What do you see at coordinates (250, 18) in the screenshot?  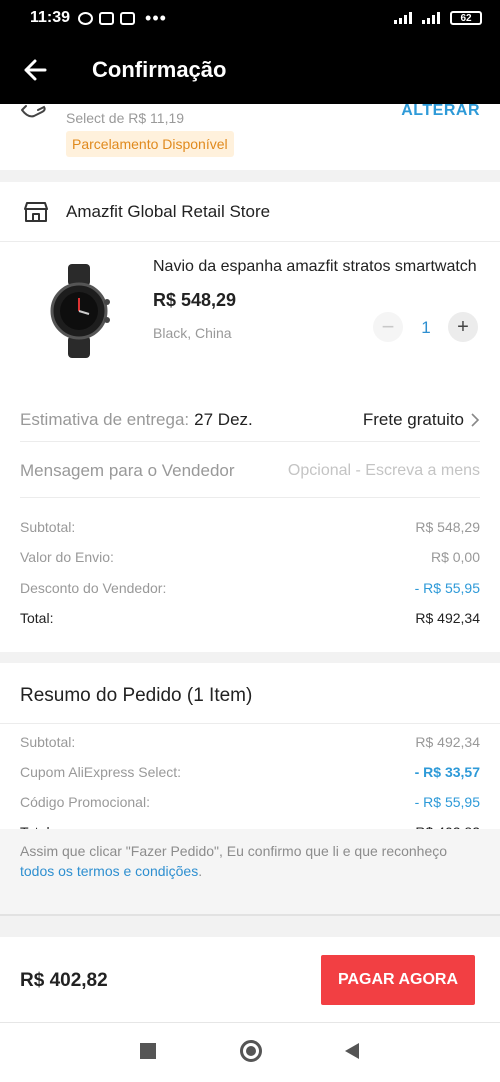 I see `status-bar: 11:39 ••• 62` at bounding box center [250, 18].